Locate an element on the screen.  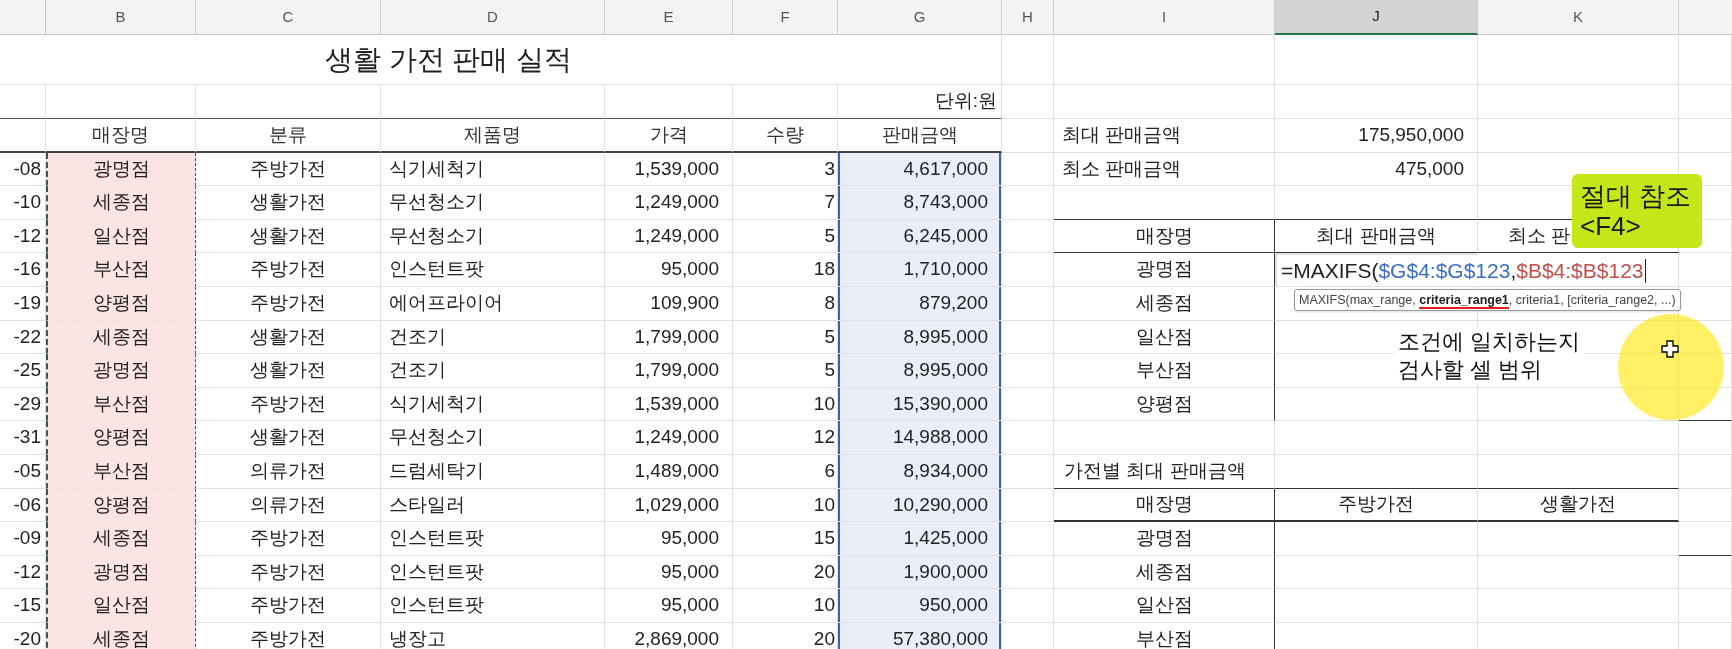
table-cell: 2,869,000 is located at coordinates (669, 635).